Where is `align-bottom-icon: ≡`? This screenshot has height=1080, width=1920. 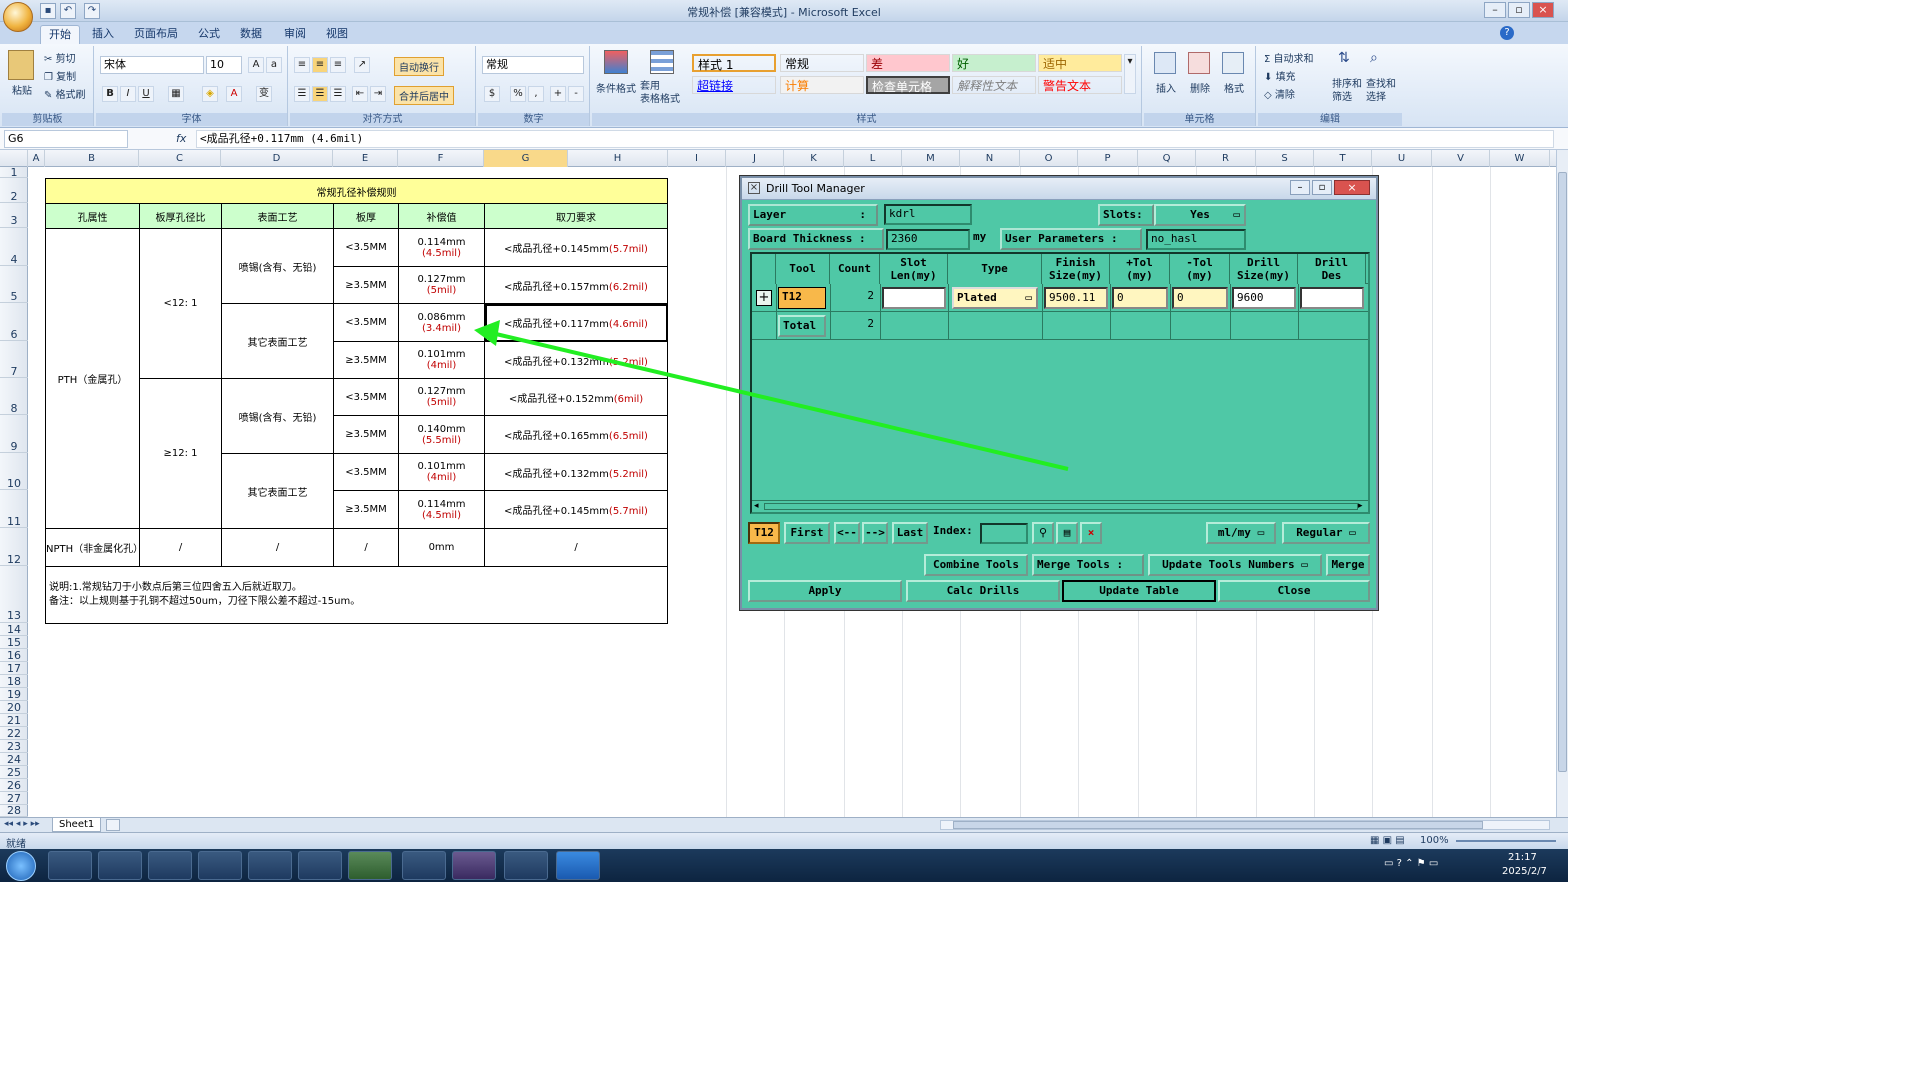 align-bottom-icon: ≡ is located at coordinates (338, 65).